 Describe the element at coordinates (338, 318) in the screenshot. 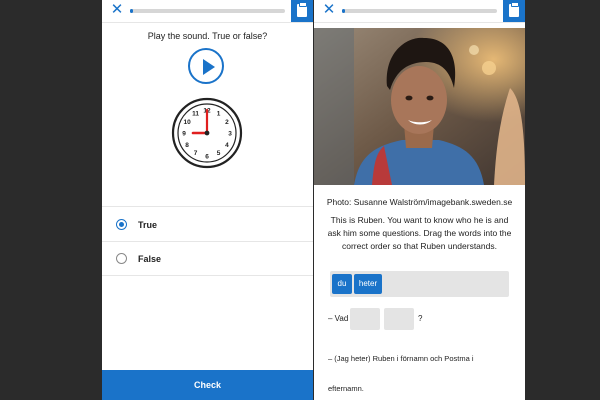

I see `question-prefix: – Vad` at that location.